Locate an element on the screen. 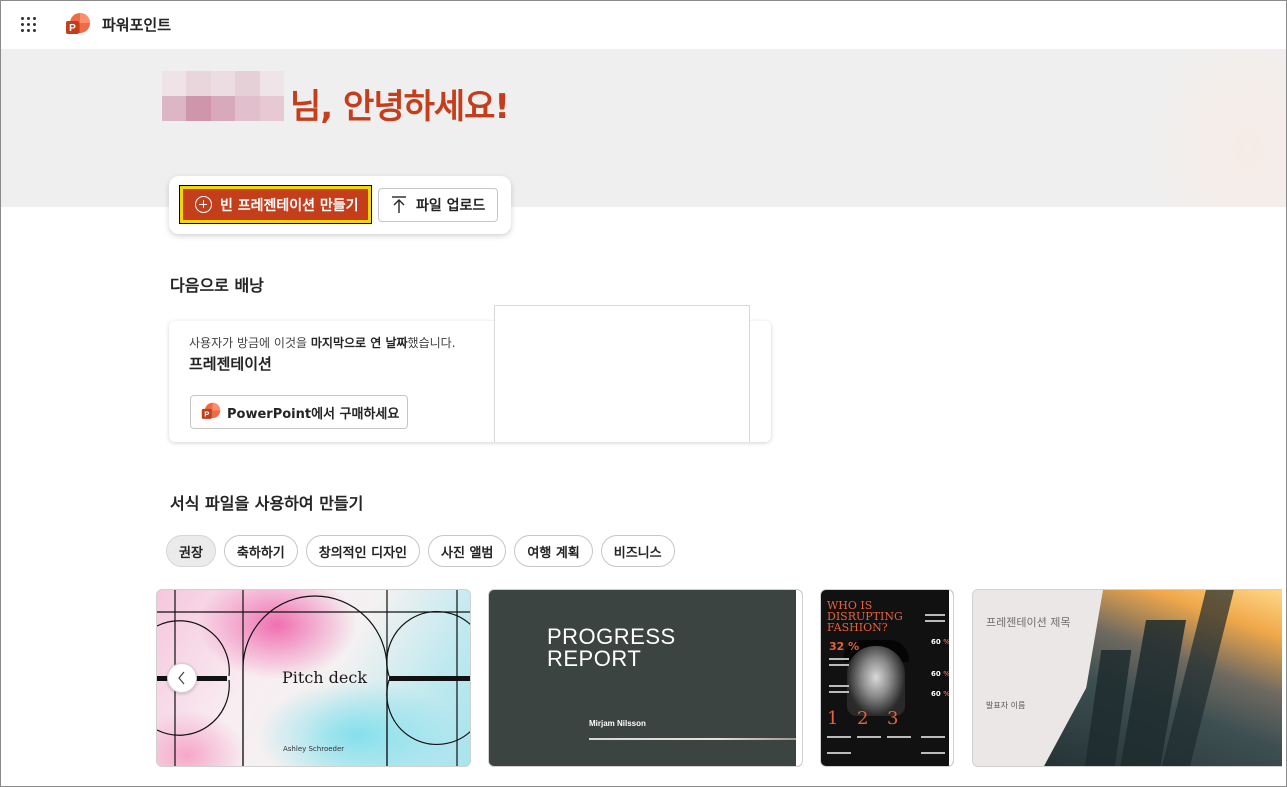 This screenshot has height=787, width=1287. stat-right-2-value: 60 is located at coordinates (936, 674).